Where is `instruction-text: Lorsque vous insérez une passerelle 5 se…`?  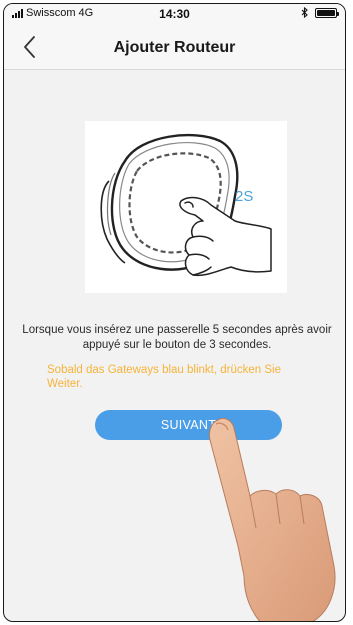 instruction-text: Lorsque vous insérez une passerelle 5 se… is located at coordinates (177, 337).